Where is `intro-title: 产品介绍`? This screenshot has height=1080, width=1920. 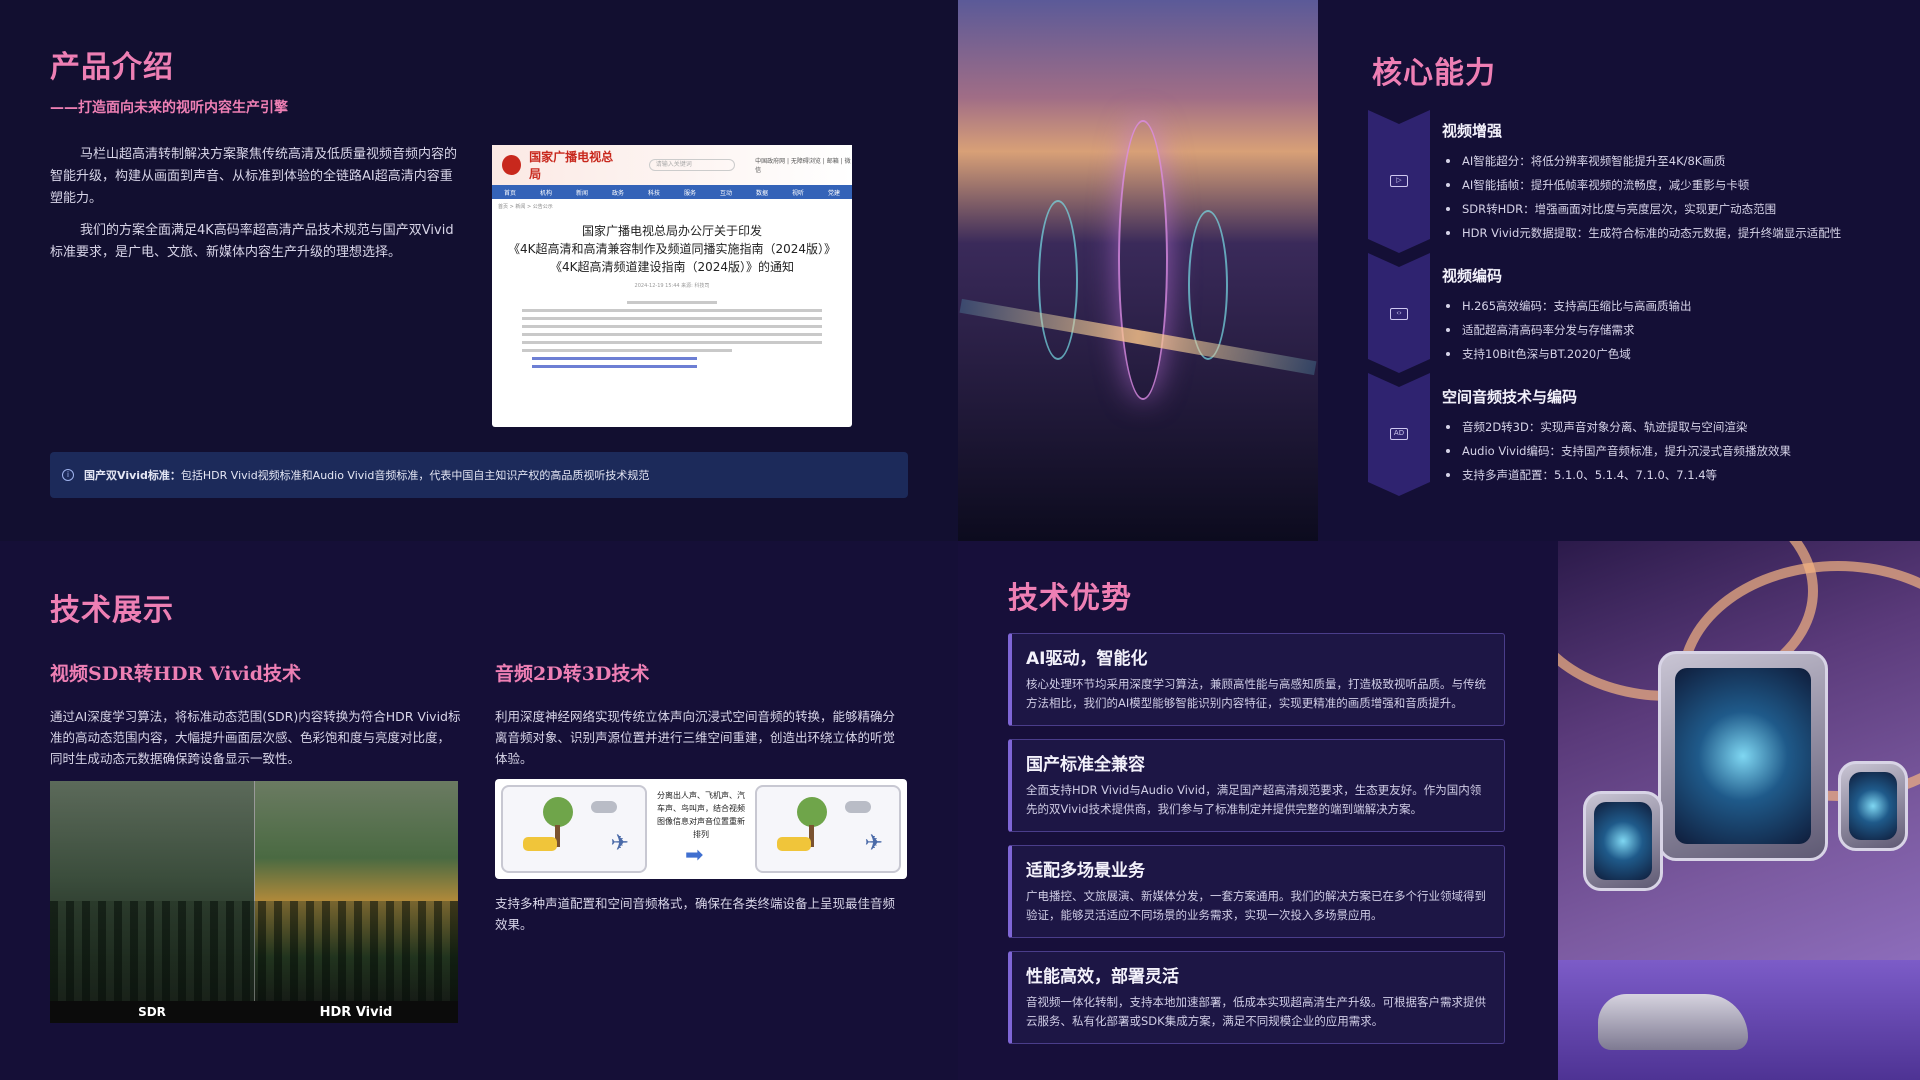 intro-title: 产品介绍 is located at coordinates (112, 67).